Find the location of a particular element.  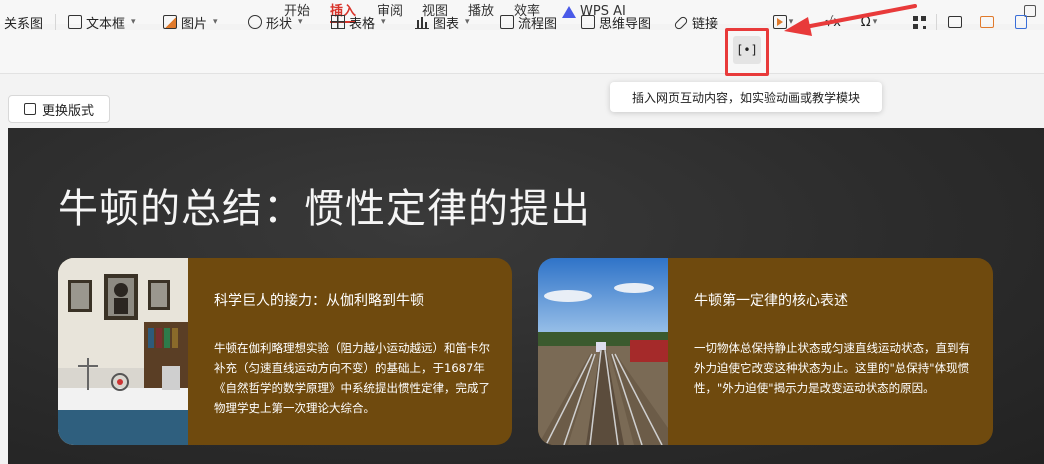

chart-button: 图表 ▾ is located at coordinates (442, 22).